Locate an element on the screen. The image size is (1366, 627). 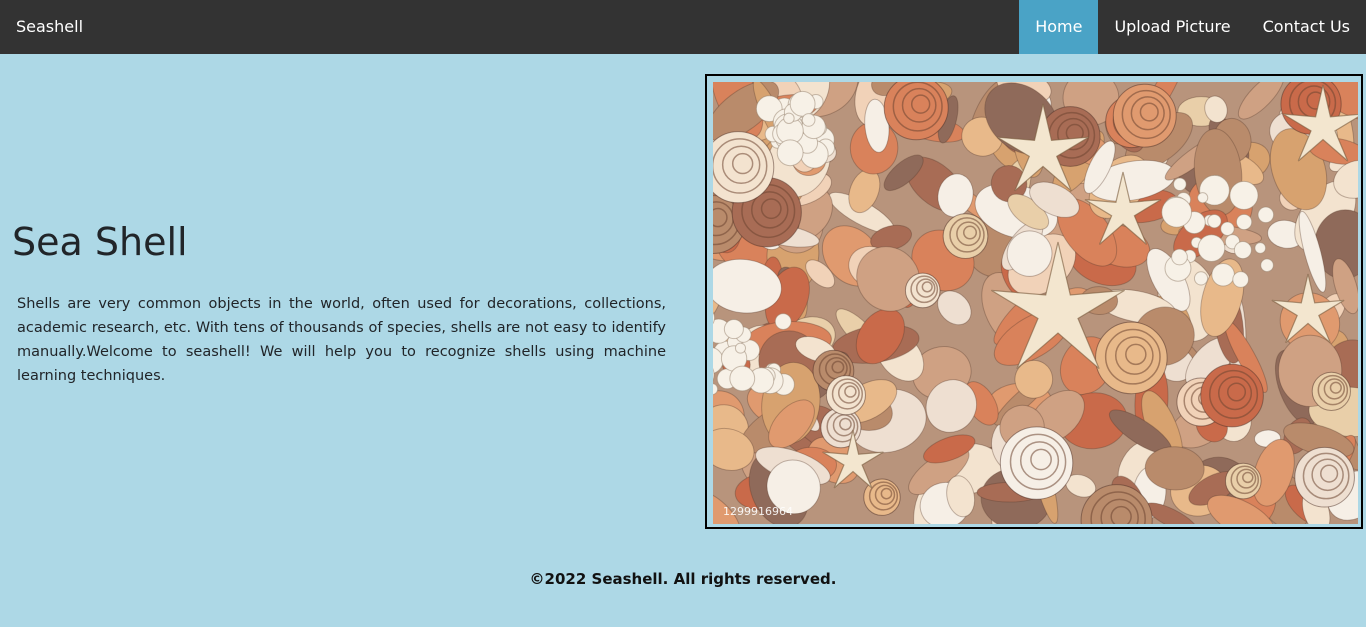
nav-links: Home Upload Picture Contact Us is located at coordinates (1192, 27).